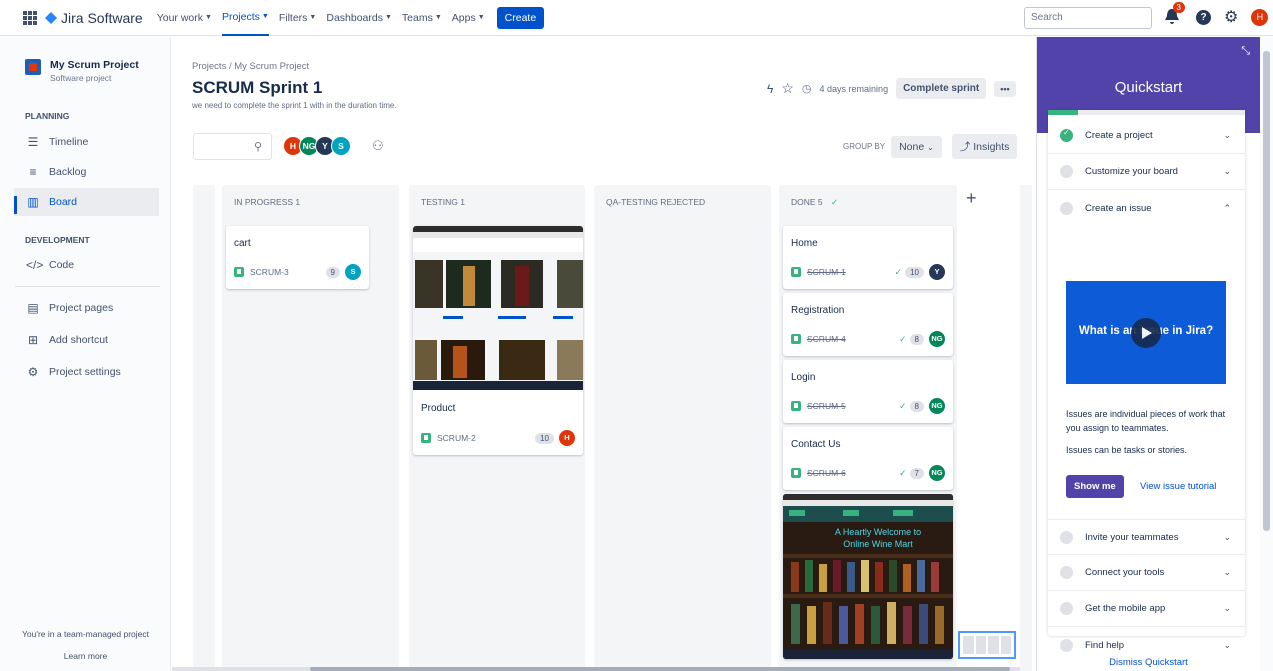 The height and width of the screenshot is (671, 1273). What do you see at coordinates (1148, 662) in the screenshot?
I see `dismiss-quickstart-link: Dismiss Quickstart` at bounding box center [1148, 662].